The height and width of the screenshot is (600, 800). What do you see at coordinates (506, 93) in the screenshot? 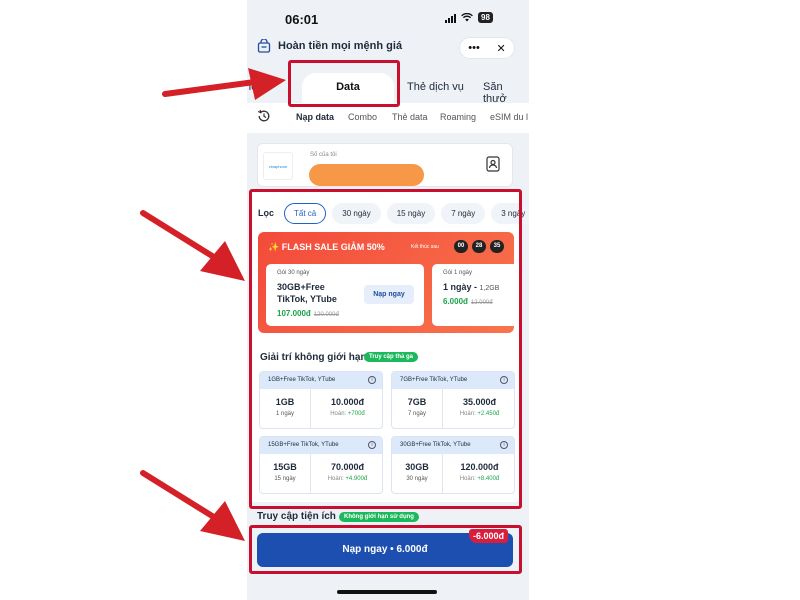
I see `tab-hunt: Săn thưở` at bounding box center [506, 93].